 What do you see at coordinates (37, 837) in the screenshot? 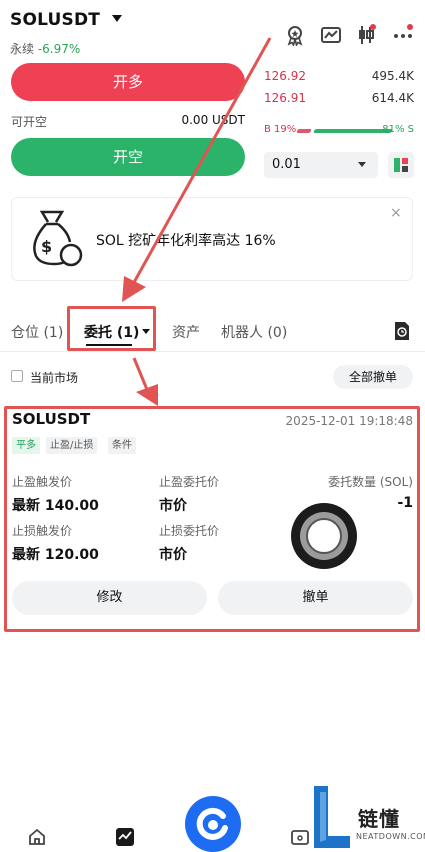
I see `home-icon` at bounding box center [37, 837].